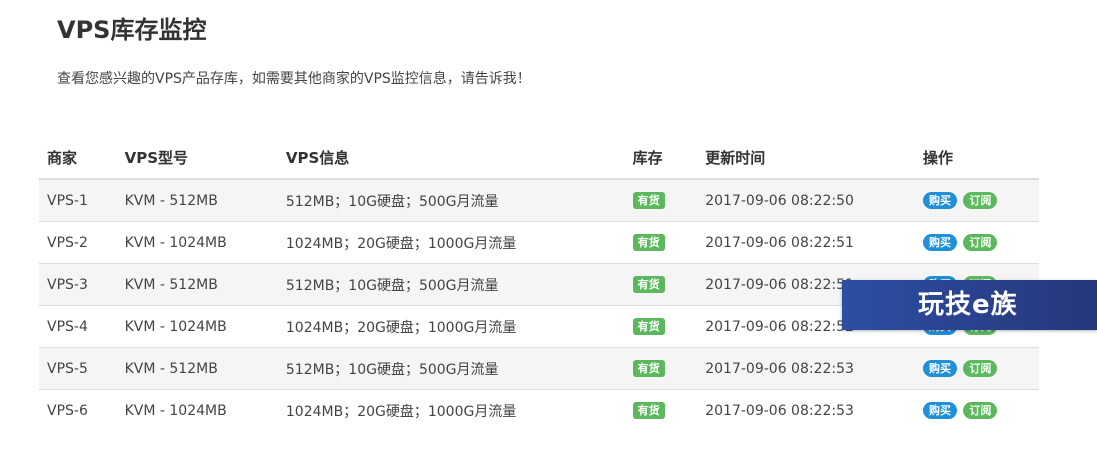 This screenshot has height=458, width=1097. I want to click on page-subtitle: 查看您感兴趣的VPS产品存库，如需要其他商家的VPS监控信息，请告诉我！, so click(294, 79).